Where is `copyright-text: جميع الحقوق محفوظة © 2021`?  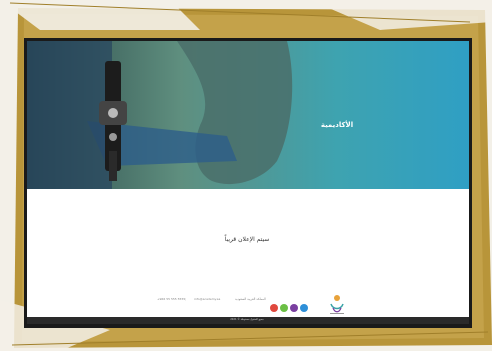
copyright-text: جميع الحقوق محفوظة © 2021 is located at coordinates (247, 319).